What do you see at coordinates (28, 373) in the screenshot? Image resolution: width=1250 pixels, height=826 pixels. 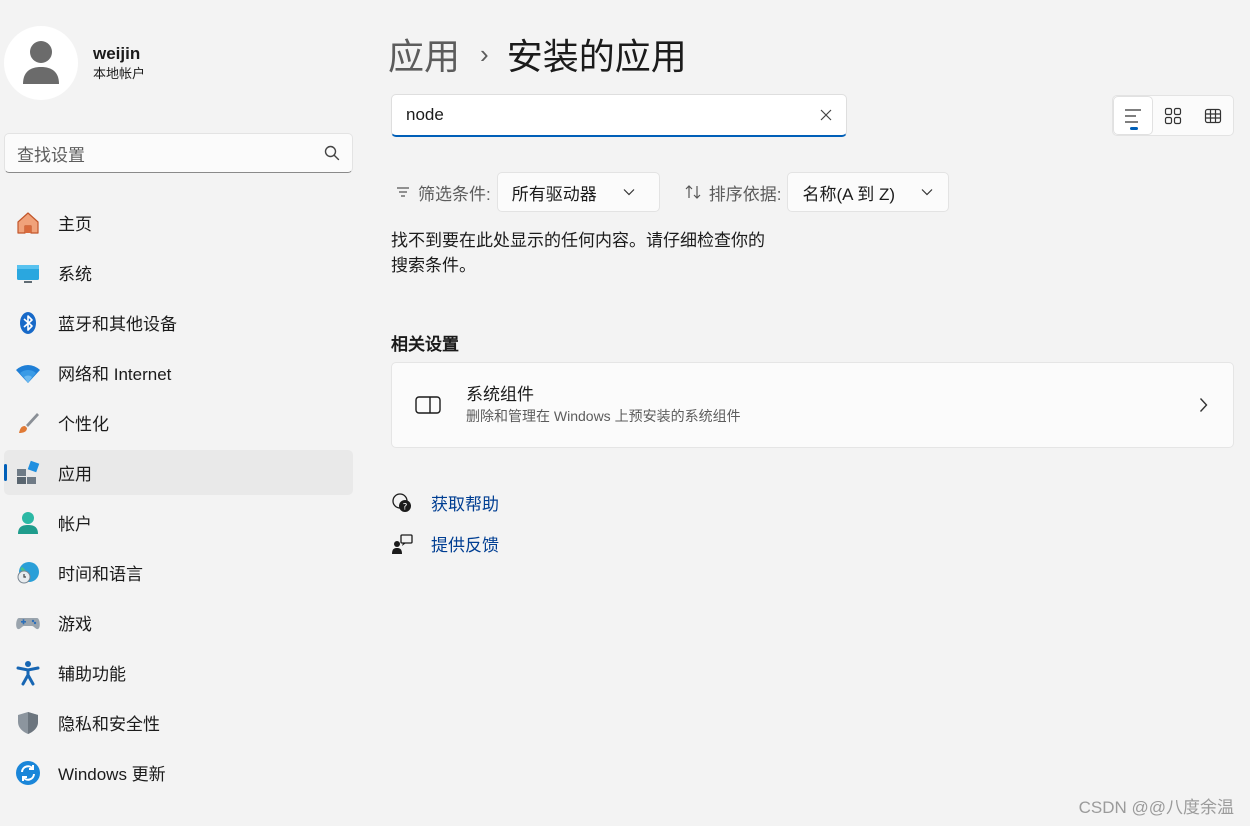 I see `wifi-icon` at bounding box center [28, 373].